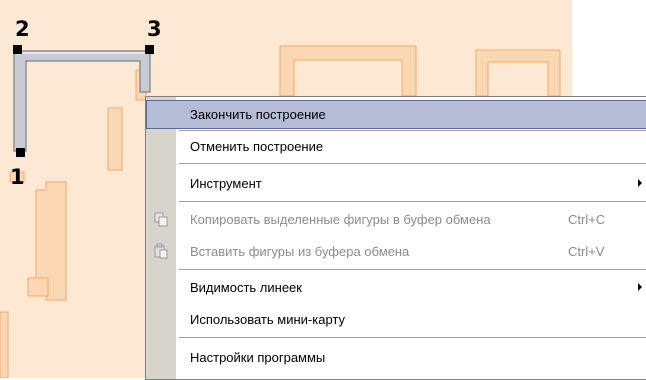  What do you see at coordinates (587, 219) in the screenshot?
I see `menu-item-shortcut: Ctrl+C` at bounding box center [587, 219].